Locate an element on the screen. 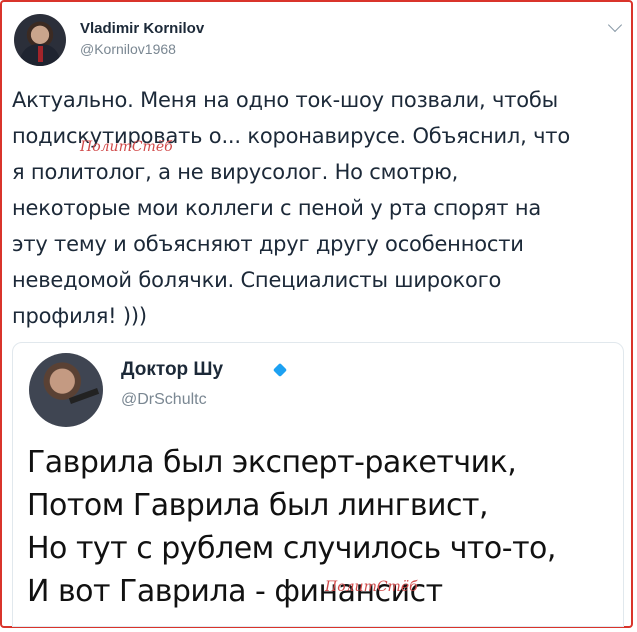 The image size is (637, 632). tweet-header: Vladimir Kornilov @Kornilov1968 is located at coordinates (319, 42).